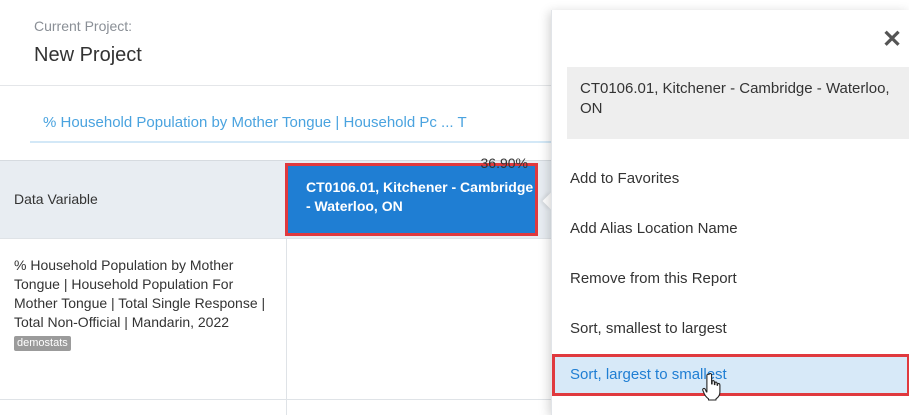  I want to click on menu-item-remove-from-report: Remove from this Report, so click(653, 278).